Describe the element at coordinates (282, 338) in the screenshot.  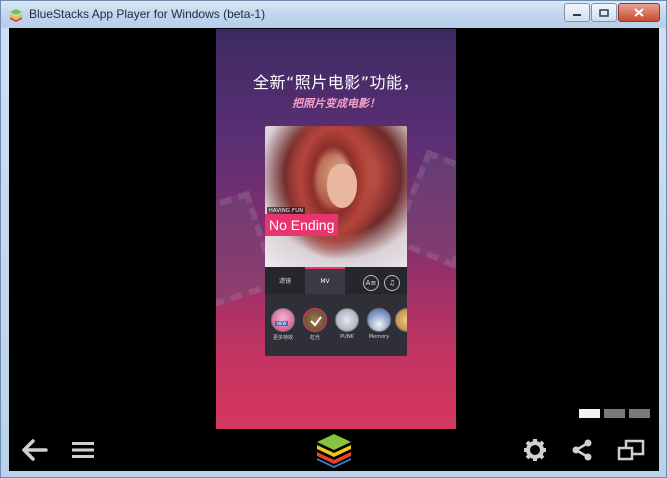
I see `effect-label: 更多特效` at that location.